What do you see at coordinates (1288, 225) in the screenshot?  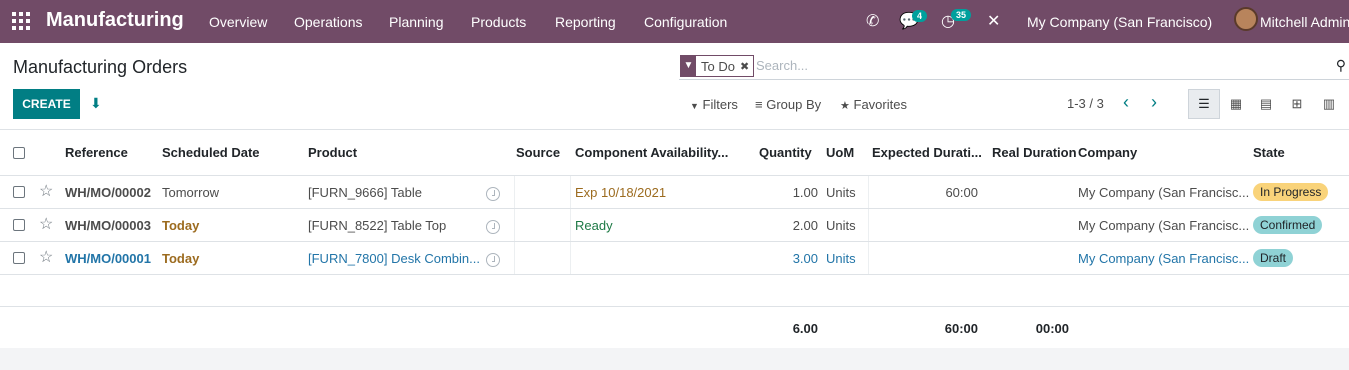 I see `status-badge: Confirmed` at bounding box center [1288, 225].